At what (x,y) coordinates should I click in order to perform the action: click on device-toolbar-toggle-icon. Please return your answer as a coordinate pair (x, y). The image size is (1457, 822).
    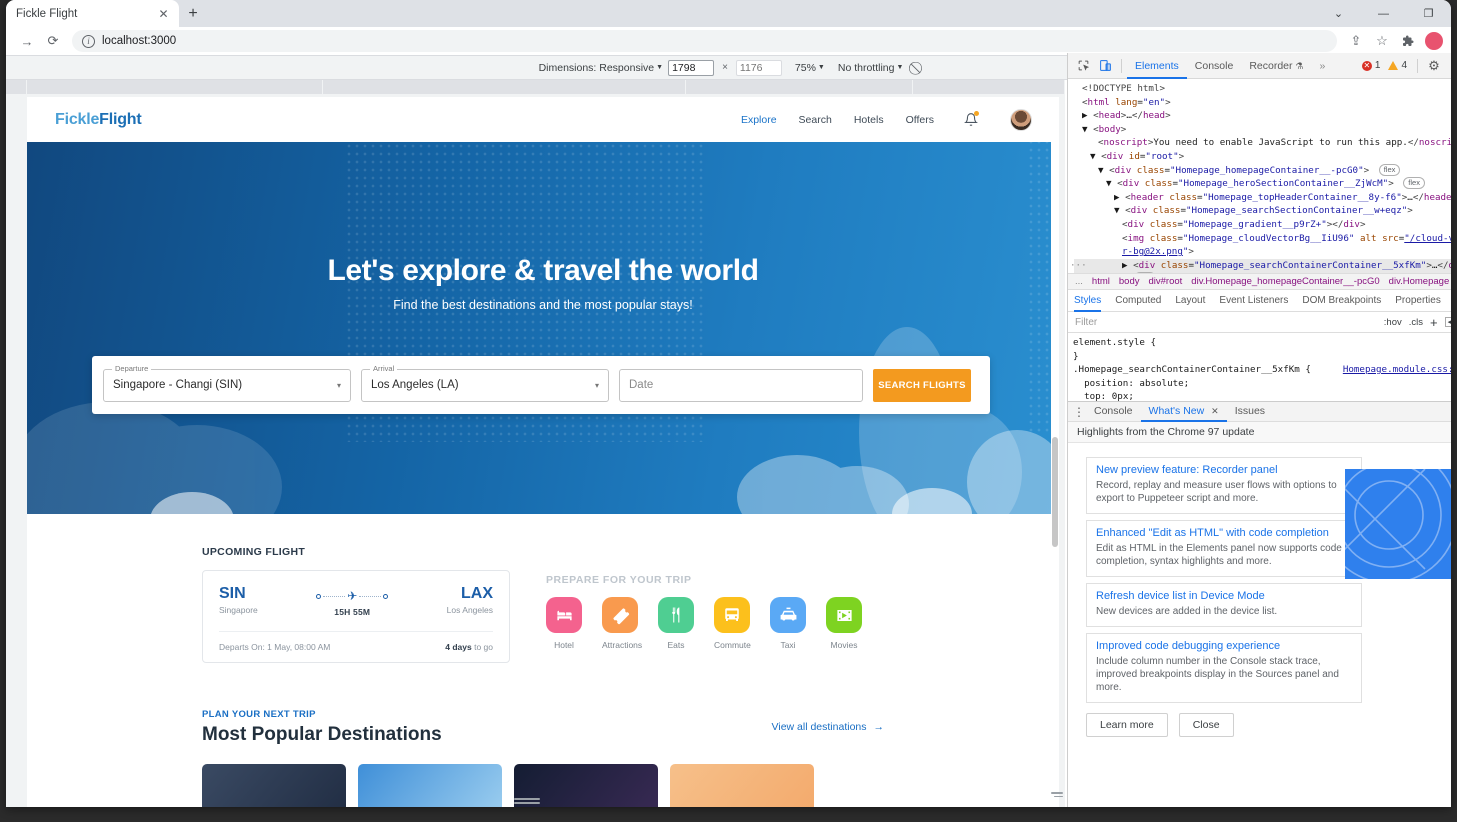
    Looking at the image, I should click on (1105, 66).